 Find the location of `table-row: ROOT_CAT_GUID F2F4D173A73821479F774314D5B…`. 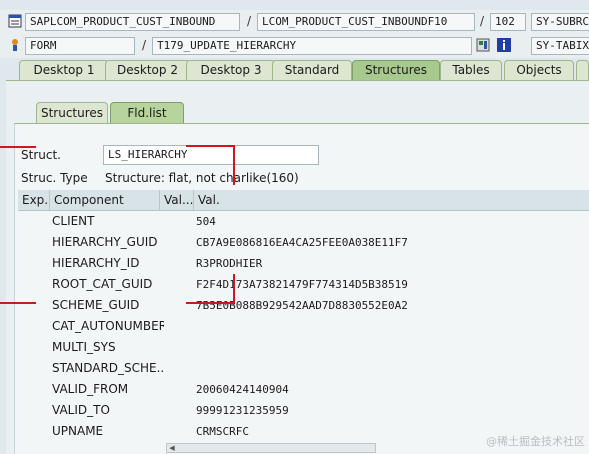

table-row: ROOT_CAT_GUID F2F4D173A73821479F774314D5B… is located at coordinates (303, 284).